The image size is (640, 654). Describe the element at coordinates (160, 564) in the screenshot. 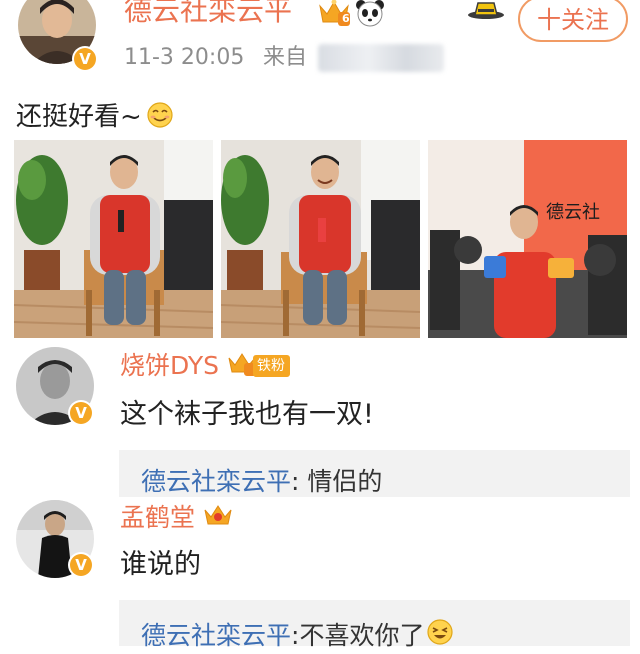

I see `comment-2-text: 谁说的` at that location.